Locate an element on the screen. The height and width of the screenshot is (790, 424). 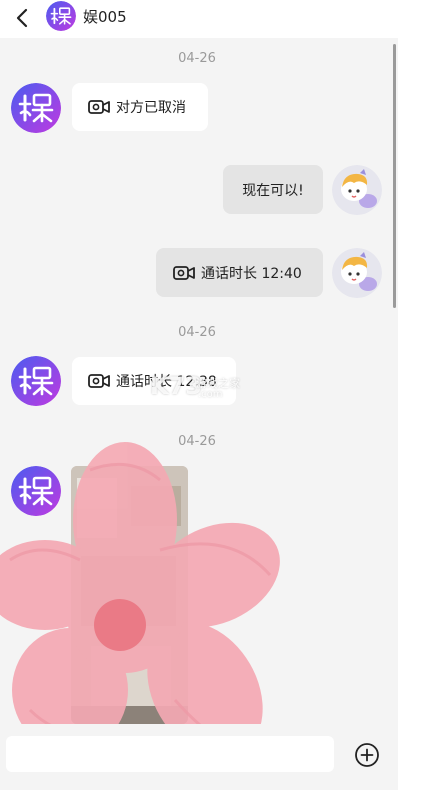
side-panel-edge is located at coordinates (411, 395).